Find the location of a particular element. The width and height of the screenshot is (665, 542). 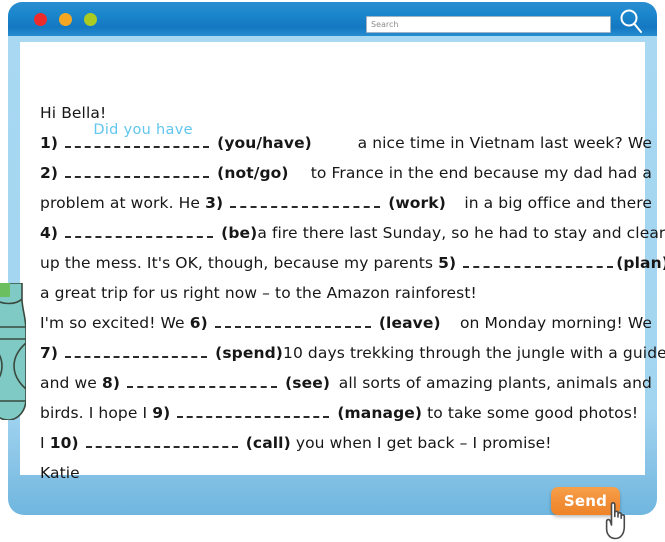

blank-number-2: 2) is located at coordinates (49, 173).